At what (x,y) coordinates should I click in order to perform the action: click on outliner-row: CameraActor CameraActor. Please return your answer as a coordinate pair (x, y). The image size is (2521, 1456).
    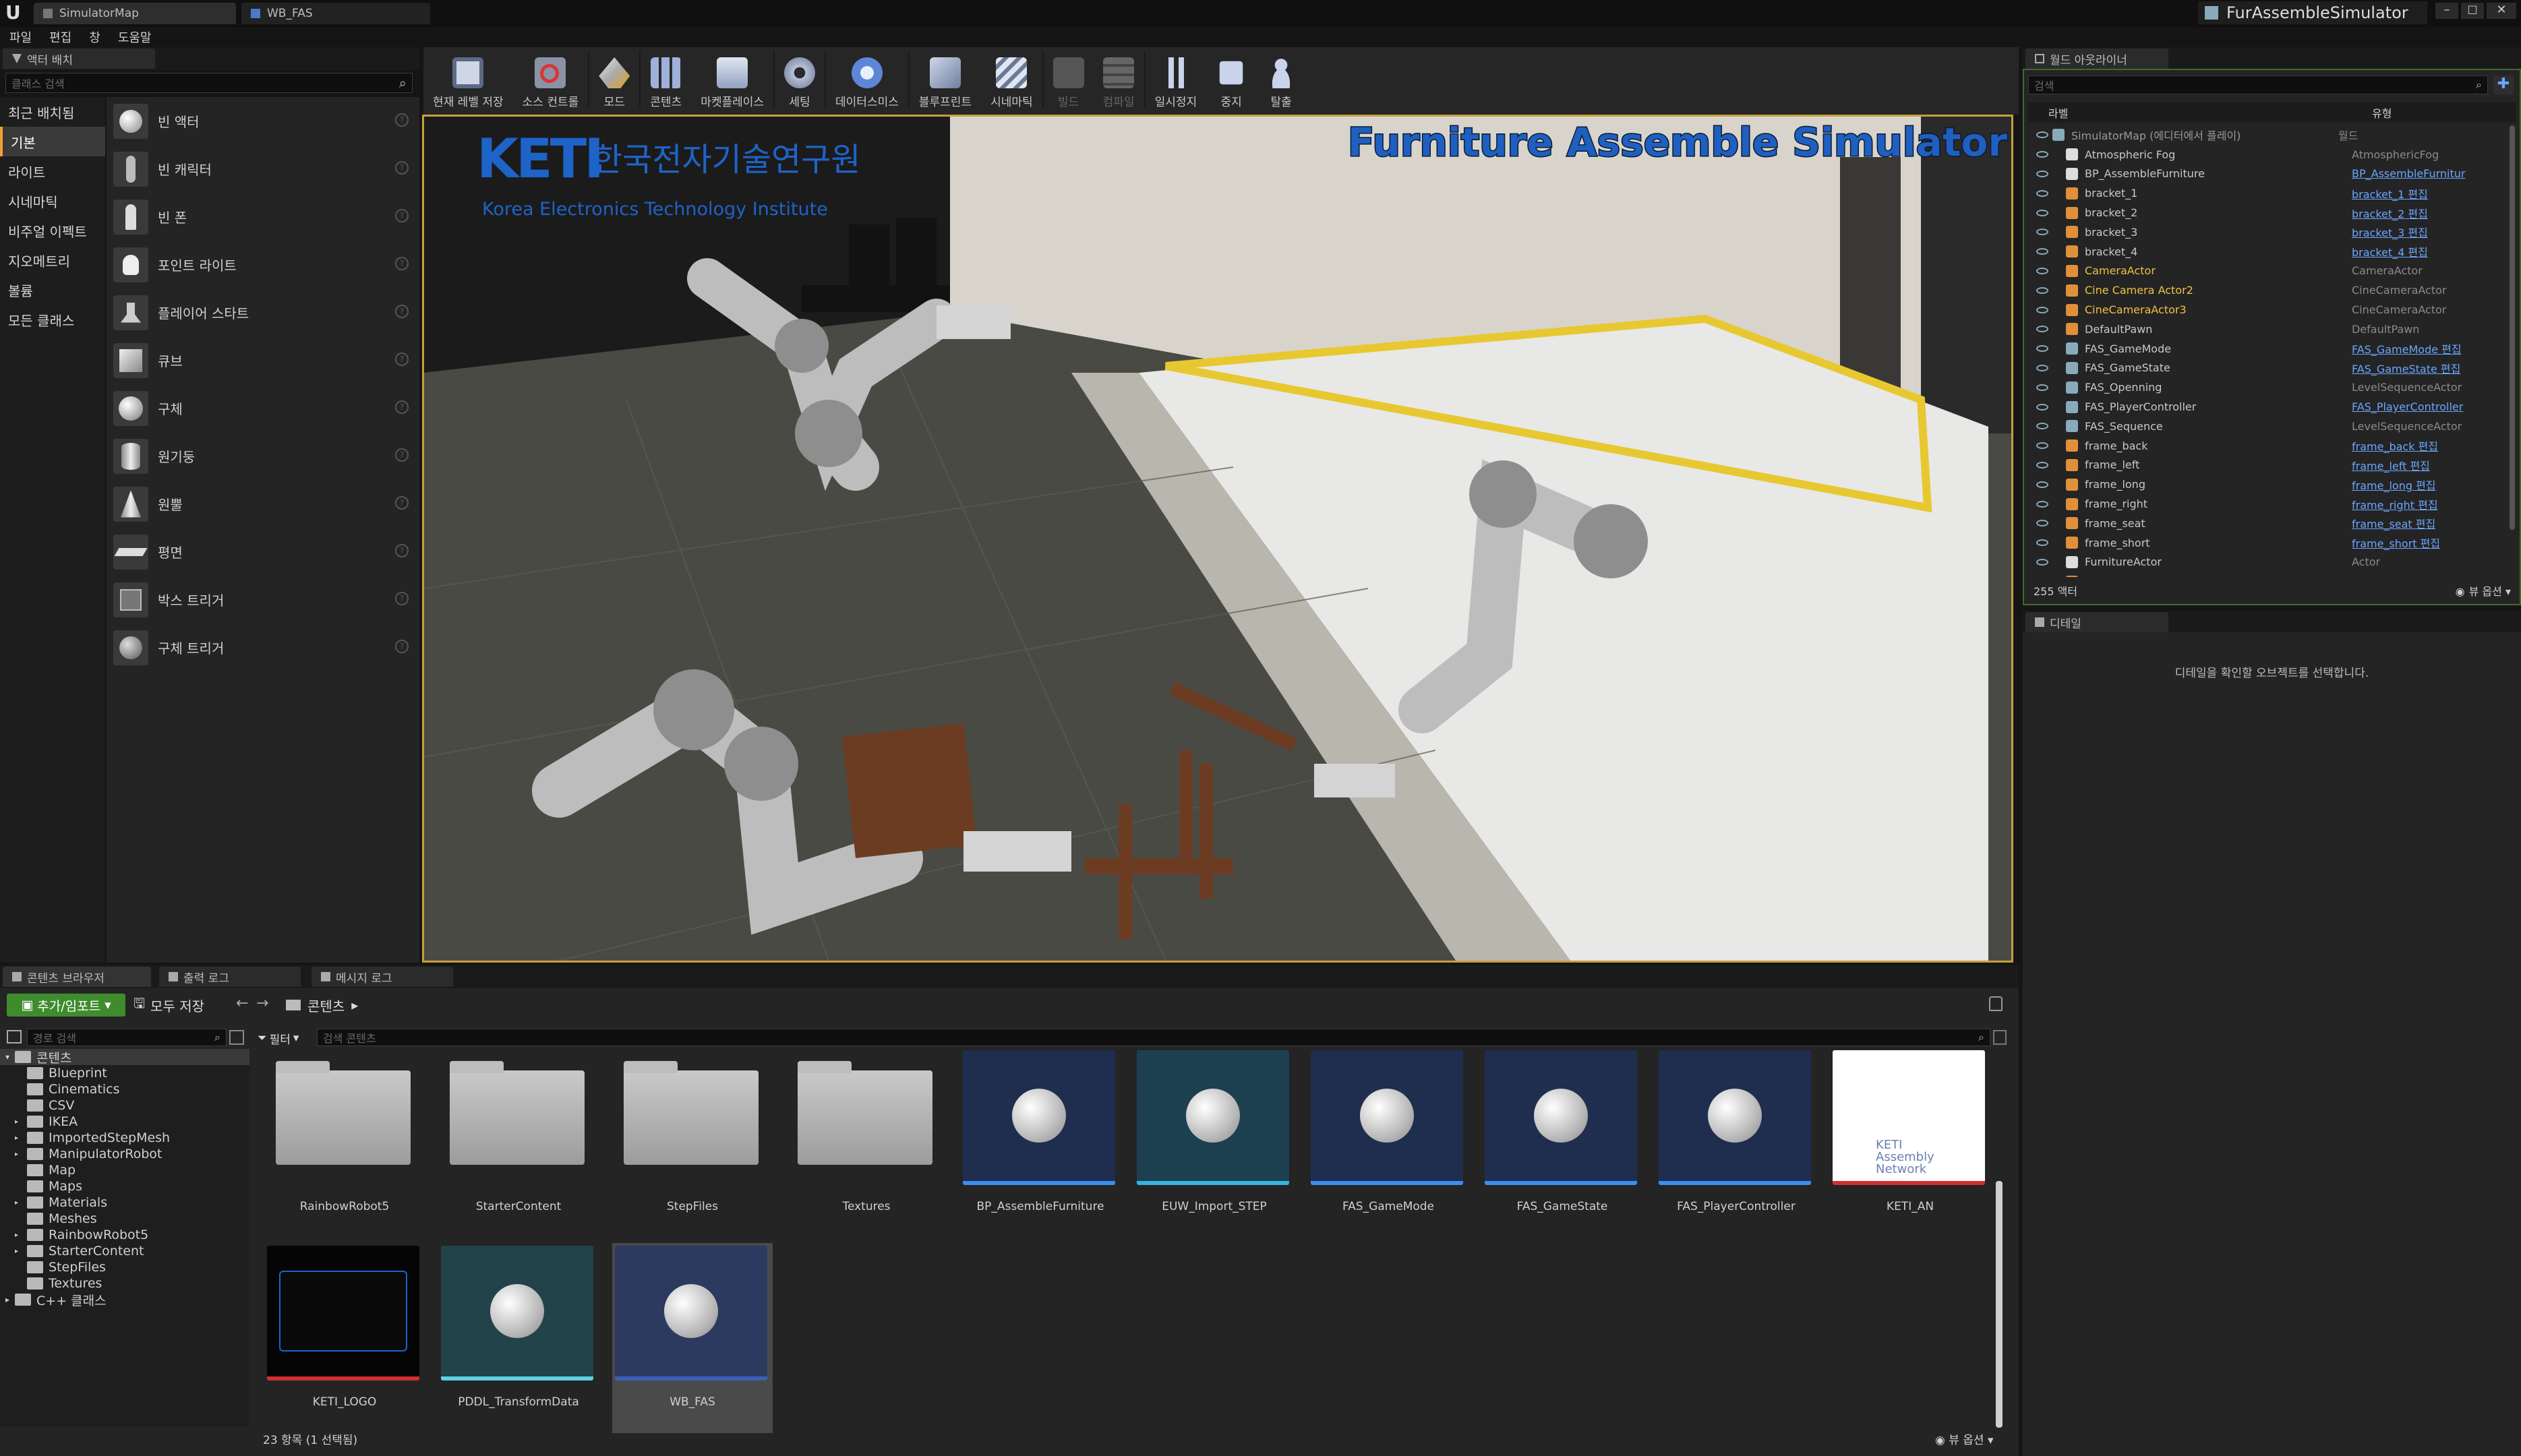
    Looking at the image, I should click on (2268, 271).